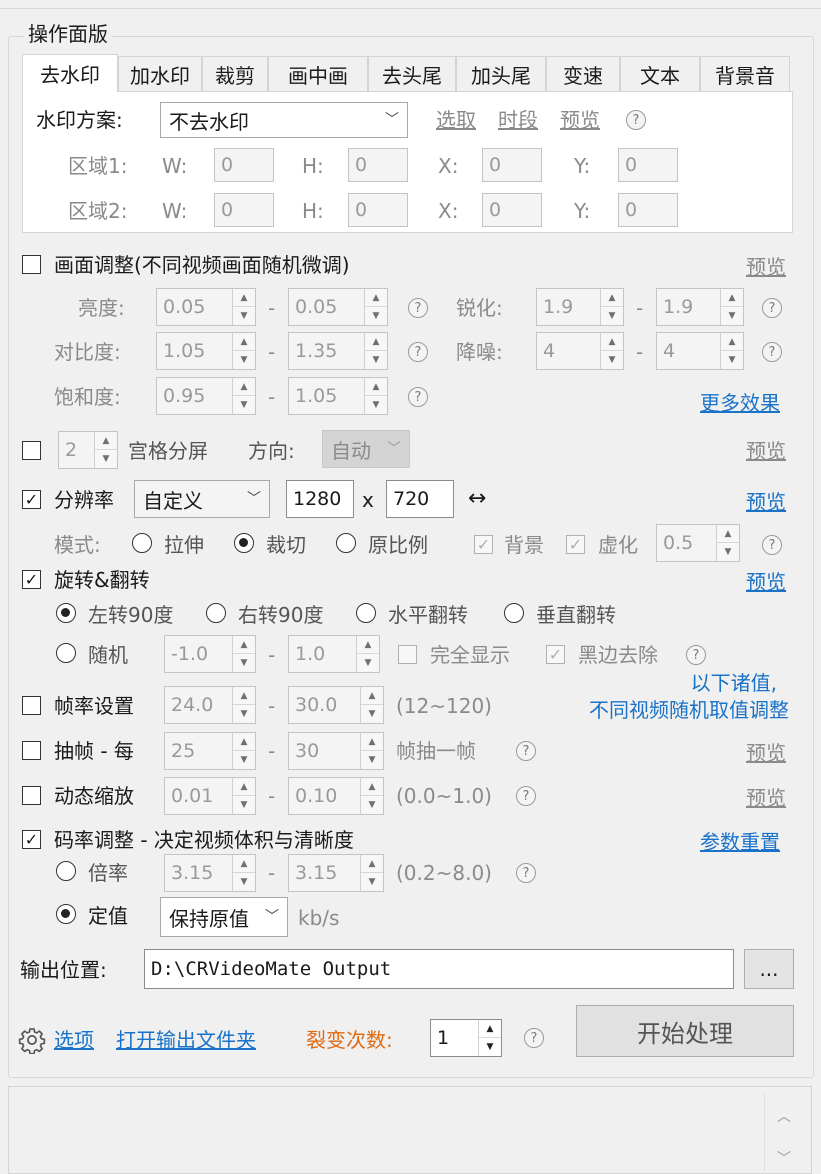 Image resolution: width=821 pixels, height=1174 pixels. Describe the element at coordinates (336, 873) in the screenshot. I see `bitrate-ratio-max-stepper: 3.15 ▲ ▼` at that location.